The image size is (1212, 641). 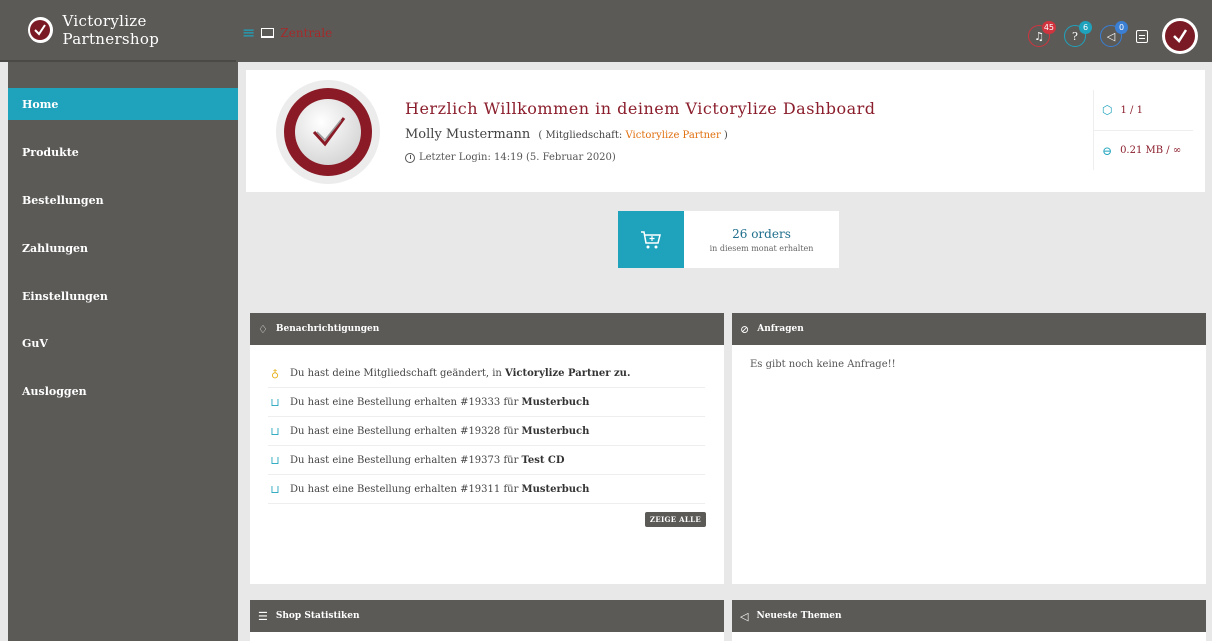 I want to click on document-icon, so click(x=1142, y=36).